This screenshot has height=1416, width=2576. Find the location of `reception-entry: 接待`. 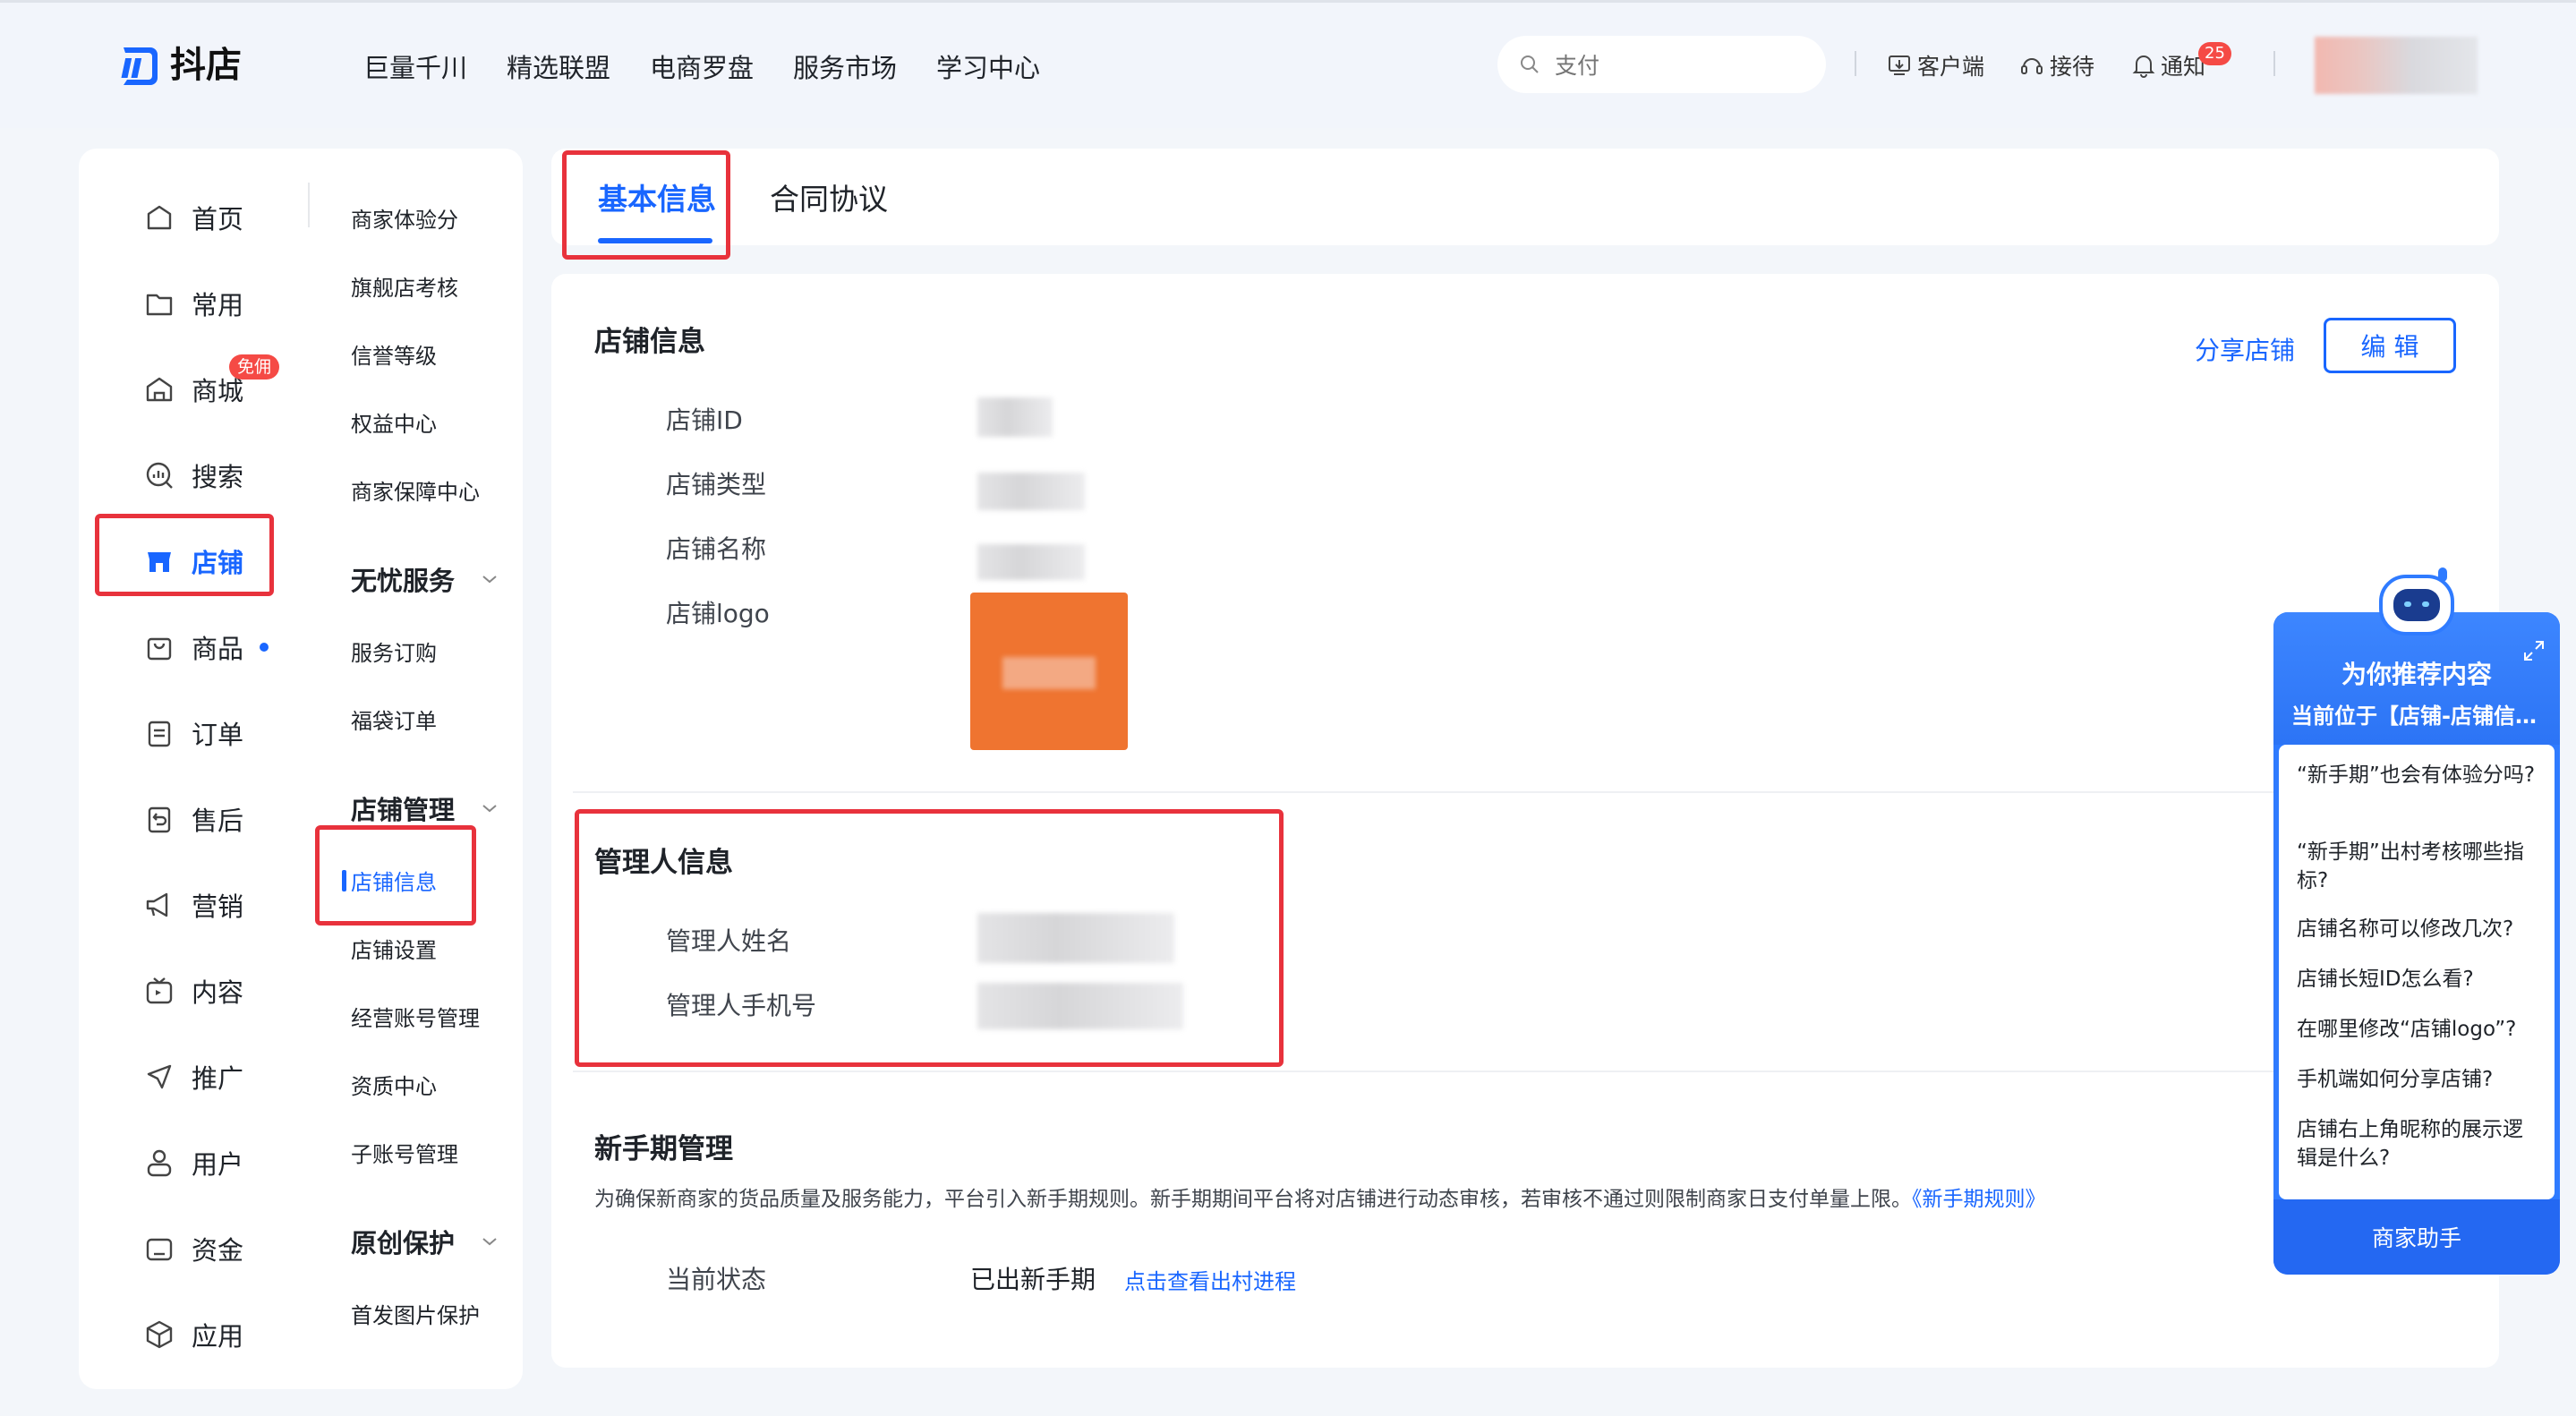

reception-entry: 接待 is located at coordinates (2056, 65).